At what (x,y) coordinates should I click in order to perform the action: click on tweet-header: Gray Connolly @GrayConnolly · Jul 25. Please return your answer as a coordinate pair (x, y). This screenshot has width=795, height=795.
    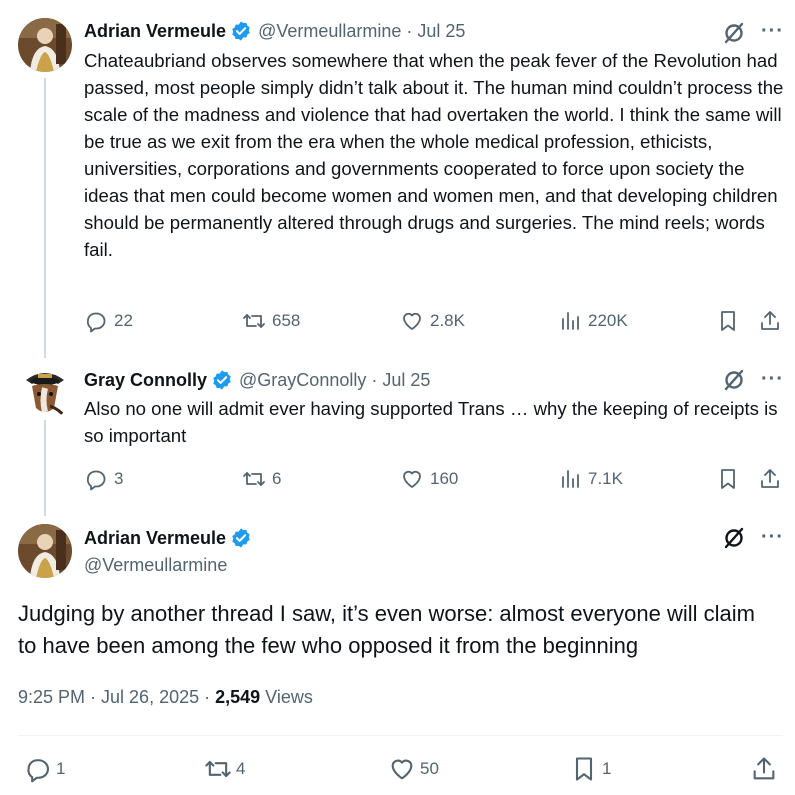
    Looking at the image, I should click on (257, 380).